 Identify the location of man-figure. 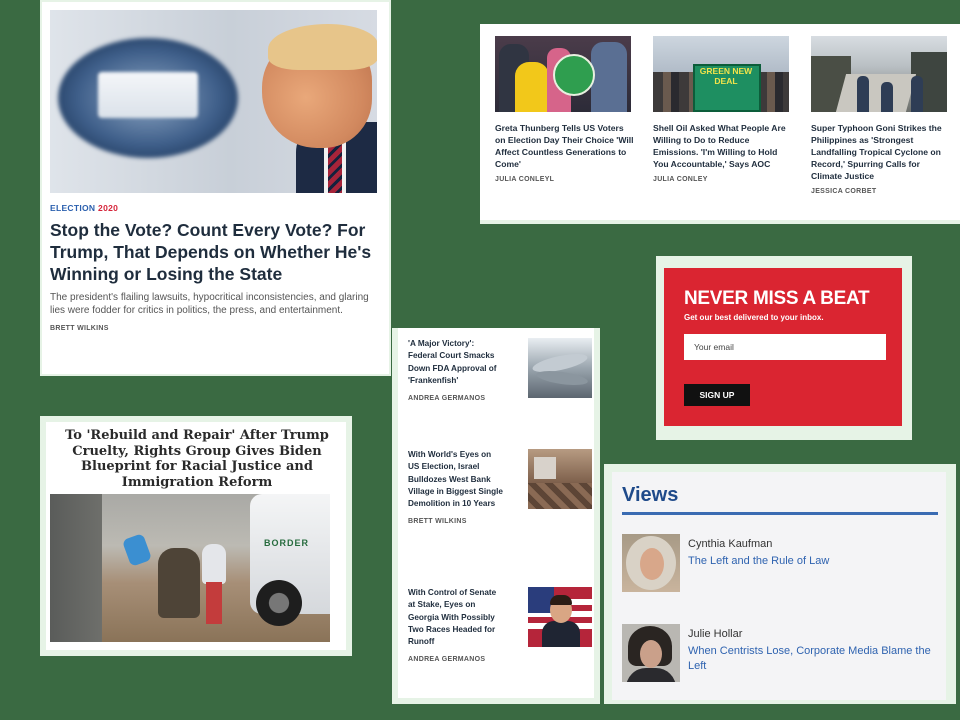
(179, 583).